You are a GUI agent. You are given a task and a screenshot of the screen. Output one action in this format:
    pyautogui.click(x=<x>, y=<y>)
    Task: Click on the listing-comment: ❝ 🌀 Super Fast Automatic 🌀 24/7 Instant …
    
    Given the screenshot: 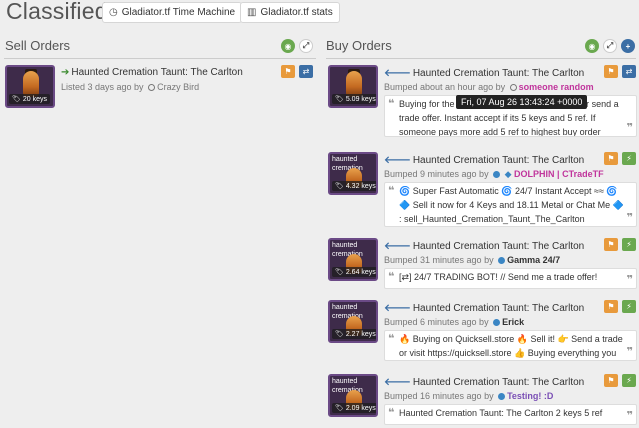 What is the action you would take?
    pyautogui.click(x=510, y=204)
    